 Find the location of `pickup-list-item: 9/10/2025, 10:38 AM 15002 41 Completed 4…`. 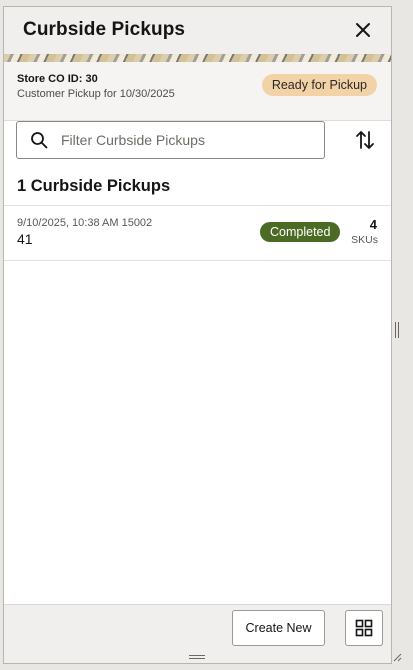

pickup-list-item: 9/10/2025, 10:38 AM 15002 41 Completed 4… is located at coordinates (197, 233).